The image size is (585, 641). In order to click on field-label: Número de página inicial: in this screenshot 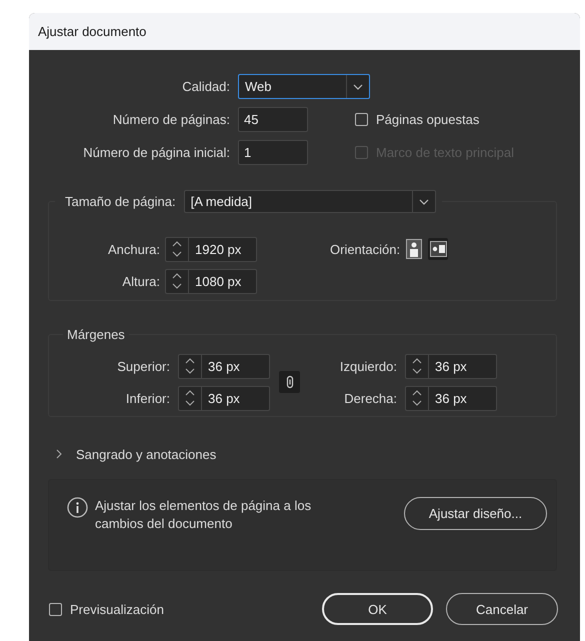, I will do `click(156, 152)`.